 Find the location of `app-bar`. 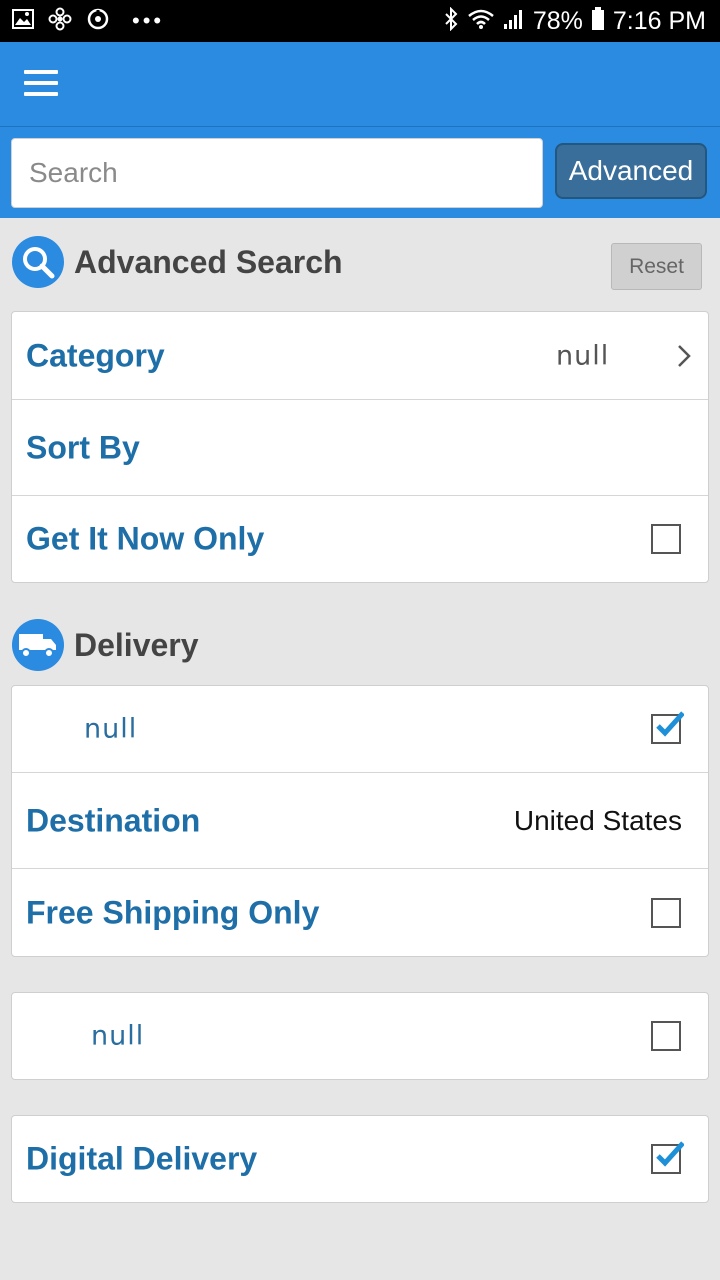

app-bar is located at coordinates (360, 84).